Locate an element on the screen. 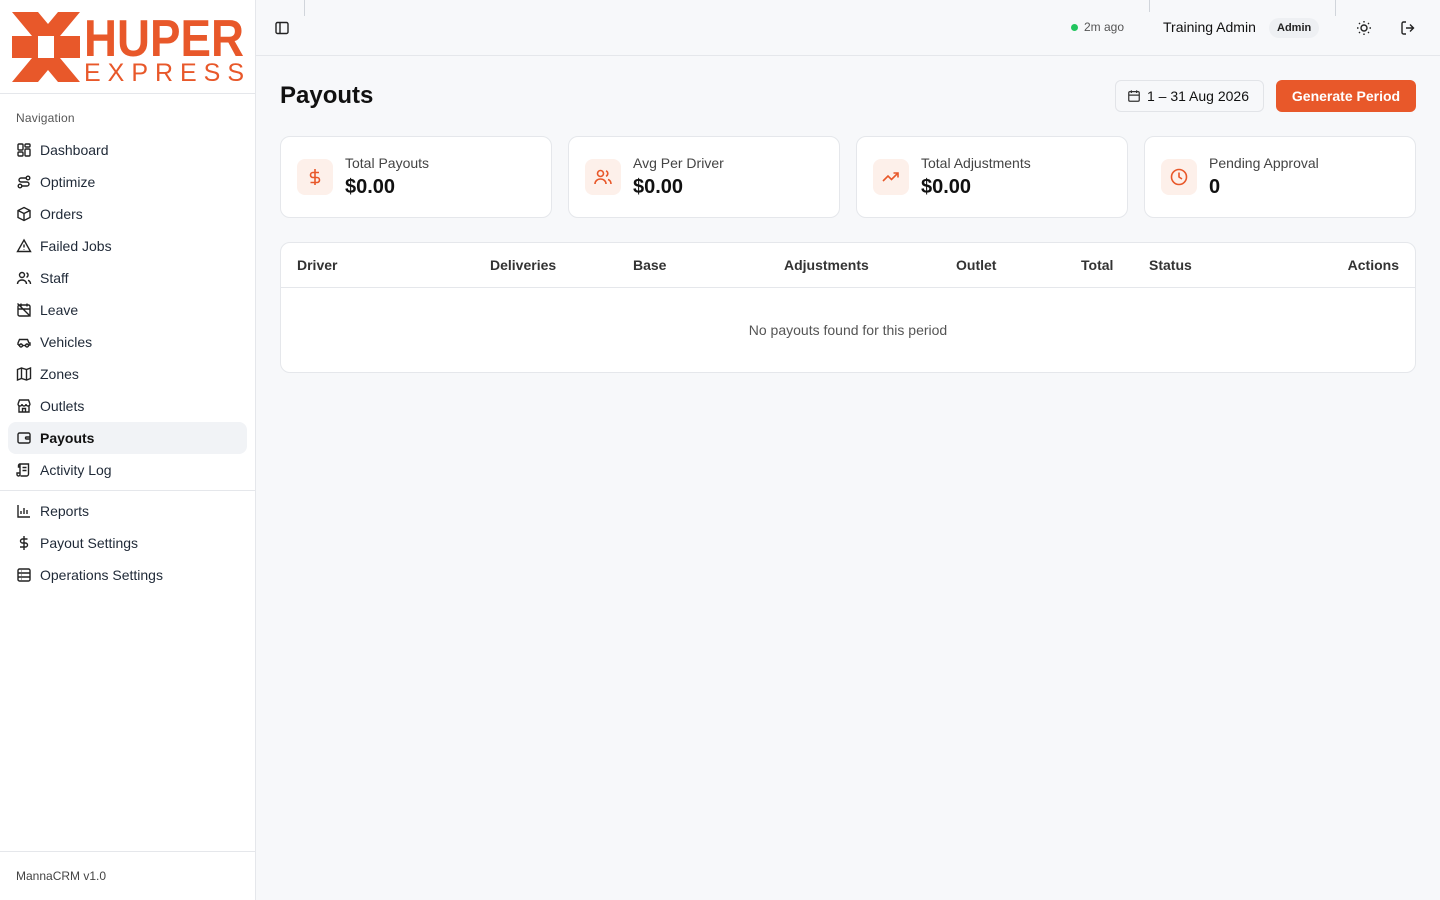 The image size is (1440, 900). sidebar-item-label: Optimize is located at coordinates (68, 182).